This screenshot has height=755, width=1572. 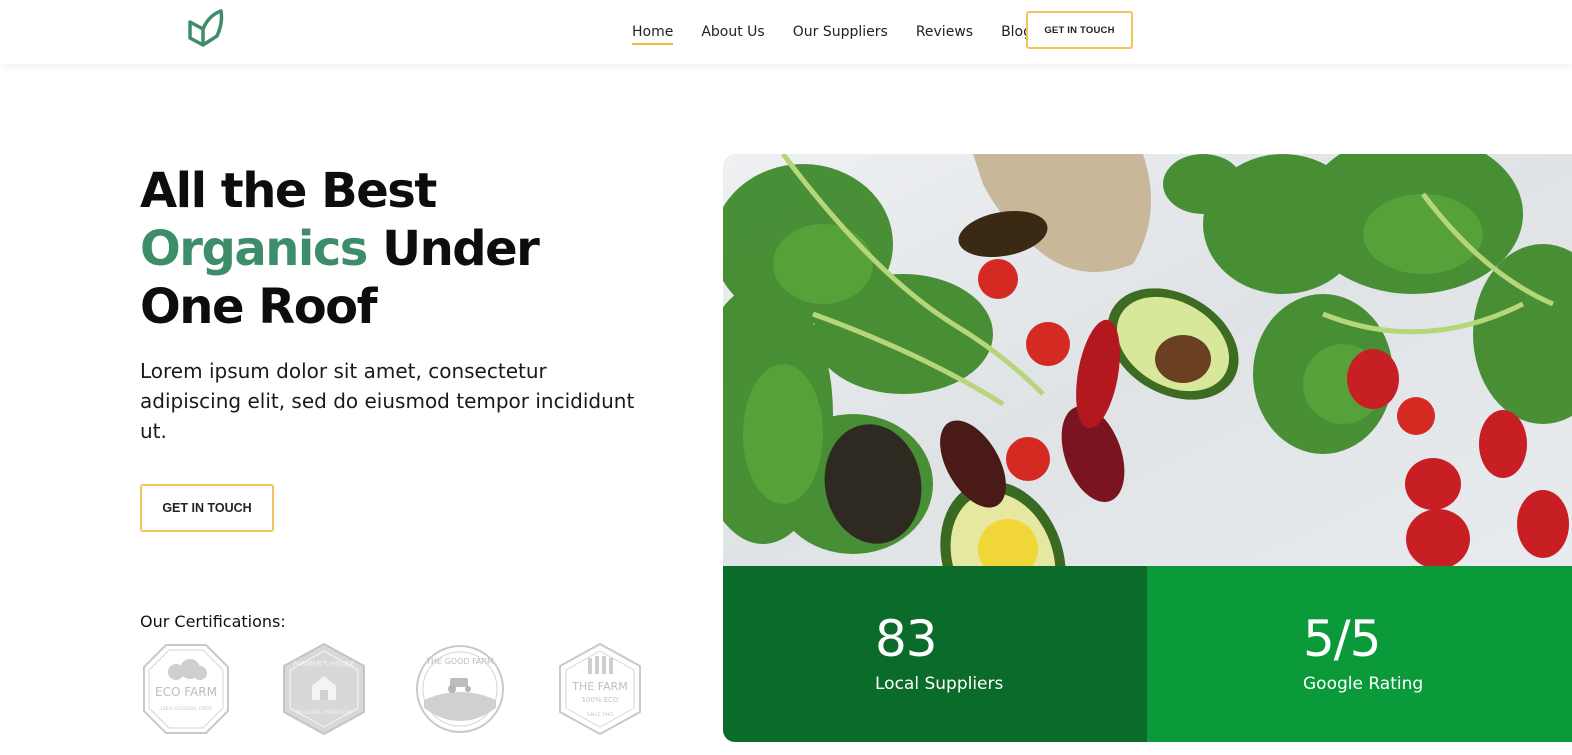 I want to click on hero-title-line3: One Roof, so click(x=259, y=307).